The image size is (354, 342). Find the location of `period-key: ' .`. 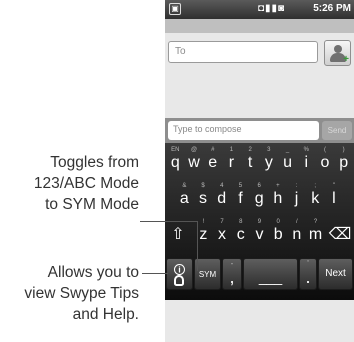

period-key: ' . is located at coordinates (308, 274).